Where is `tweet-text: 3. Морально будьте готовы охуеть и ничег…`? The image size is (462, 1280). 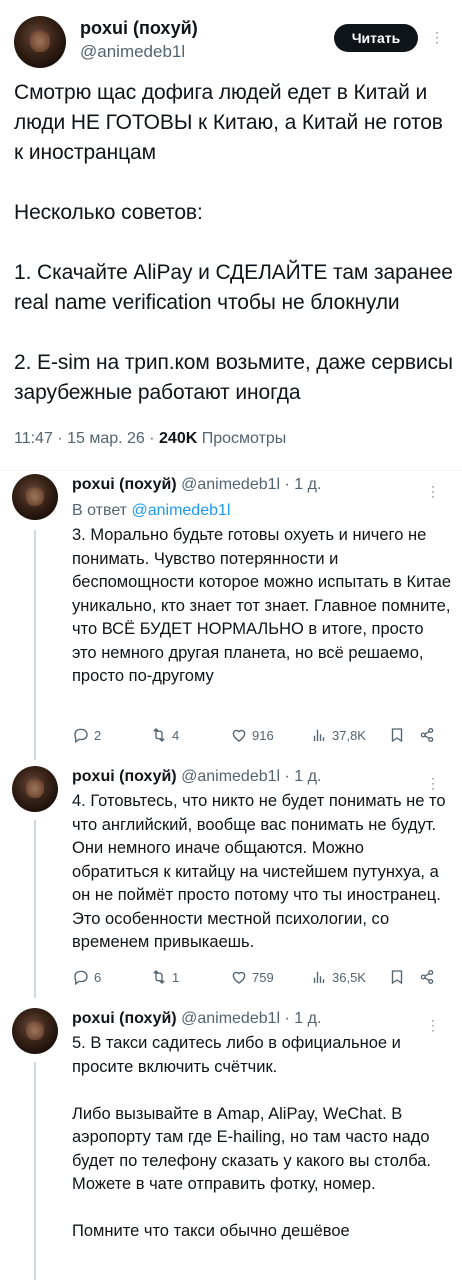
tweet-text: 3. Морально будьте готовы охуеть и ничег… is located at coordinates (264, 605).